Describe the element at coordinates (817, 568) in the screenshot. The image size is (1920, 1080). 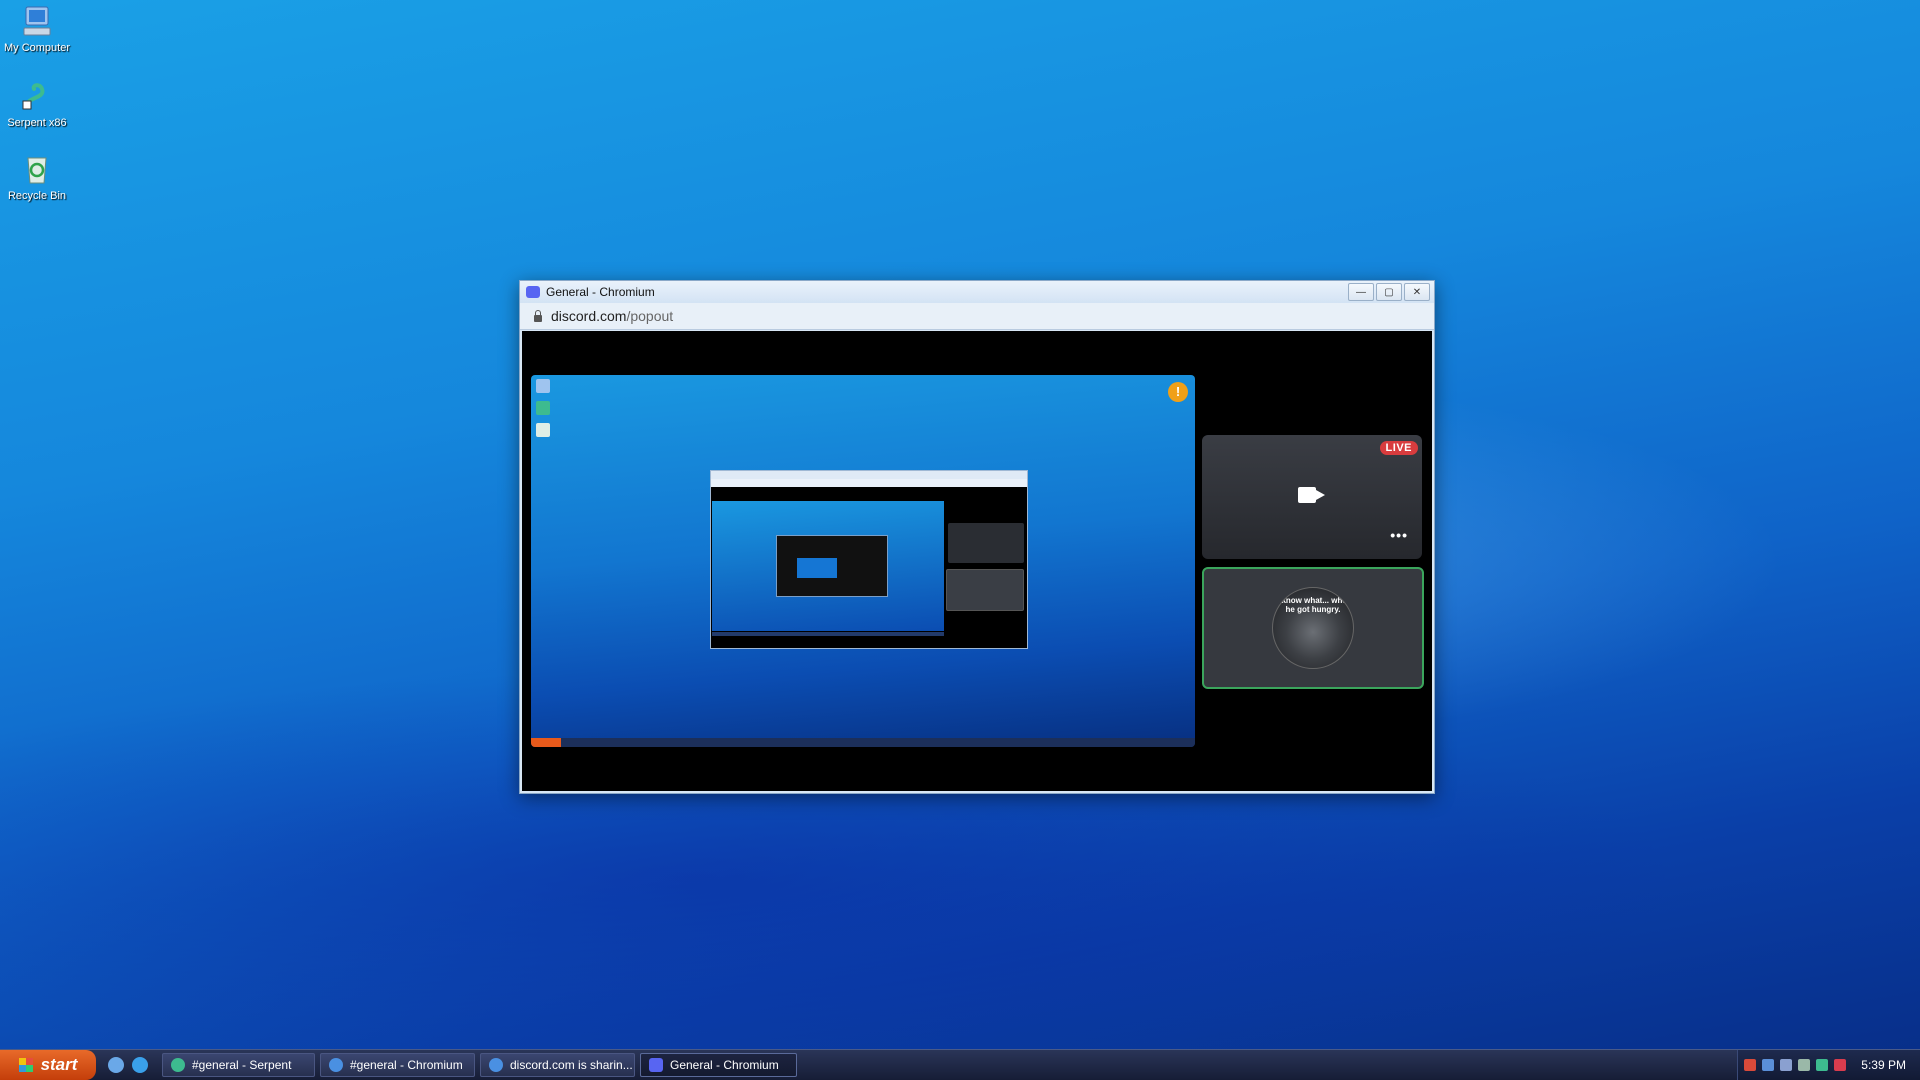
I see `nested-nested-stream` at that location.